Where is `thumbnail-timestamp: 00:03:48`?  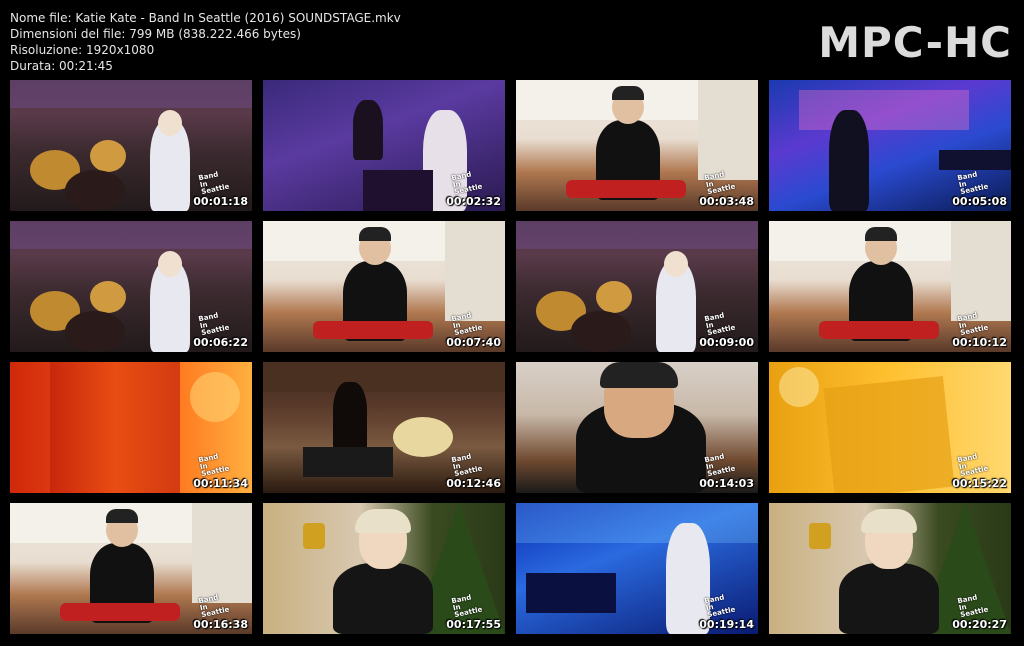 thumbnail-timestamp: 00:03:48 is located at coordinates (726, 201).